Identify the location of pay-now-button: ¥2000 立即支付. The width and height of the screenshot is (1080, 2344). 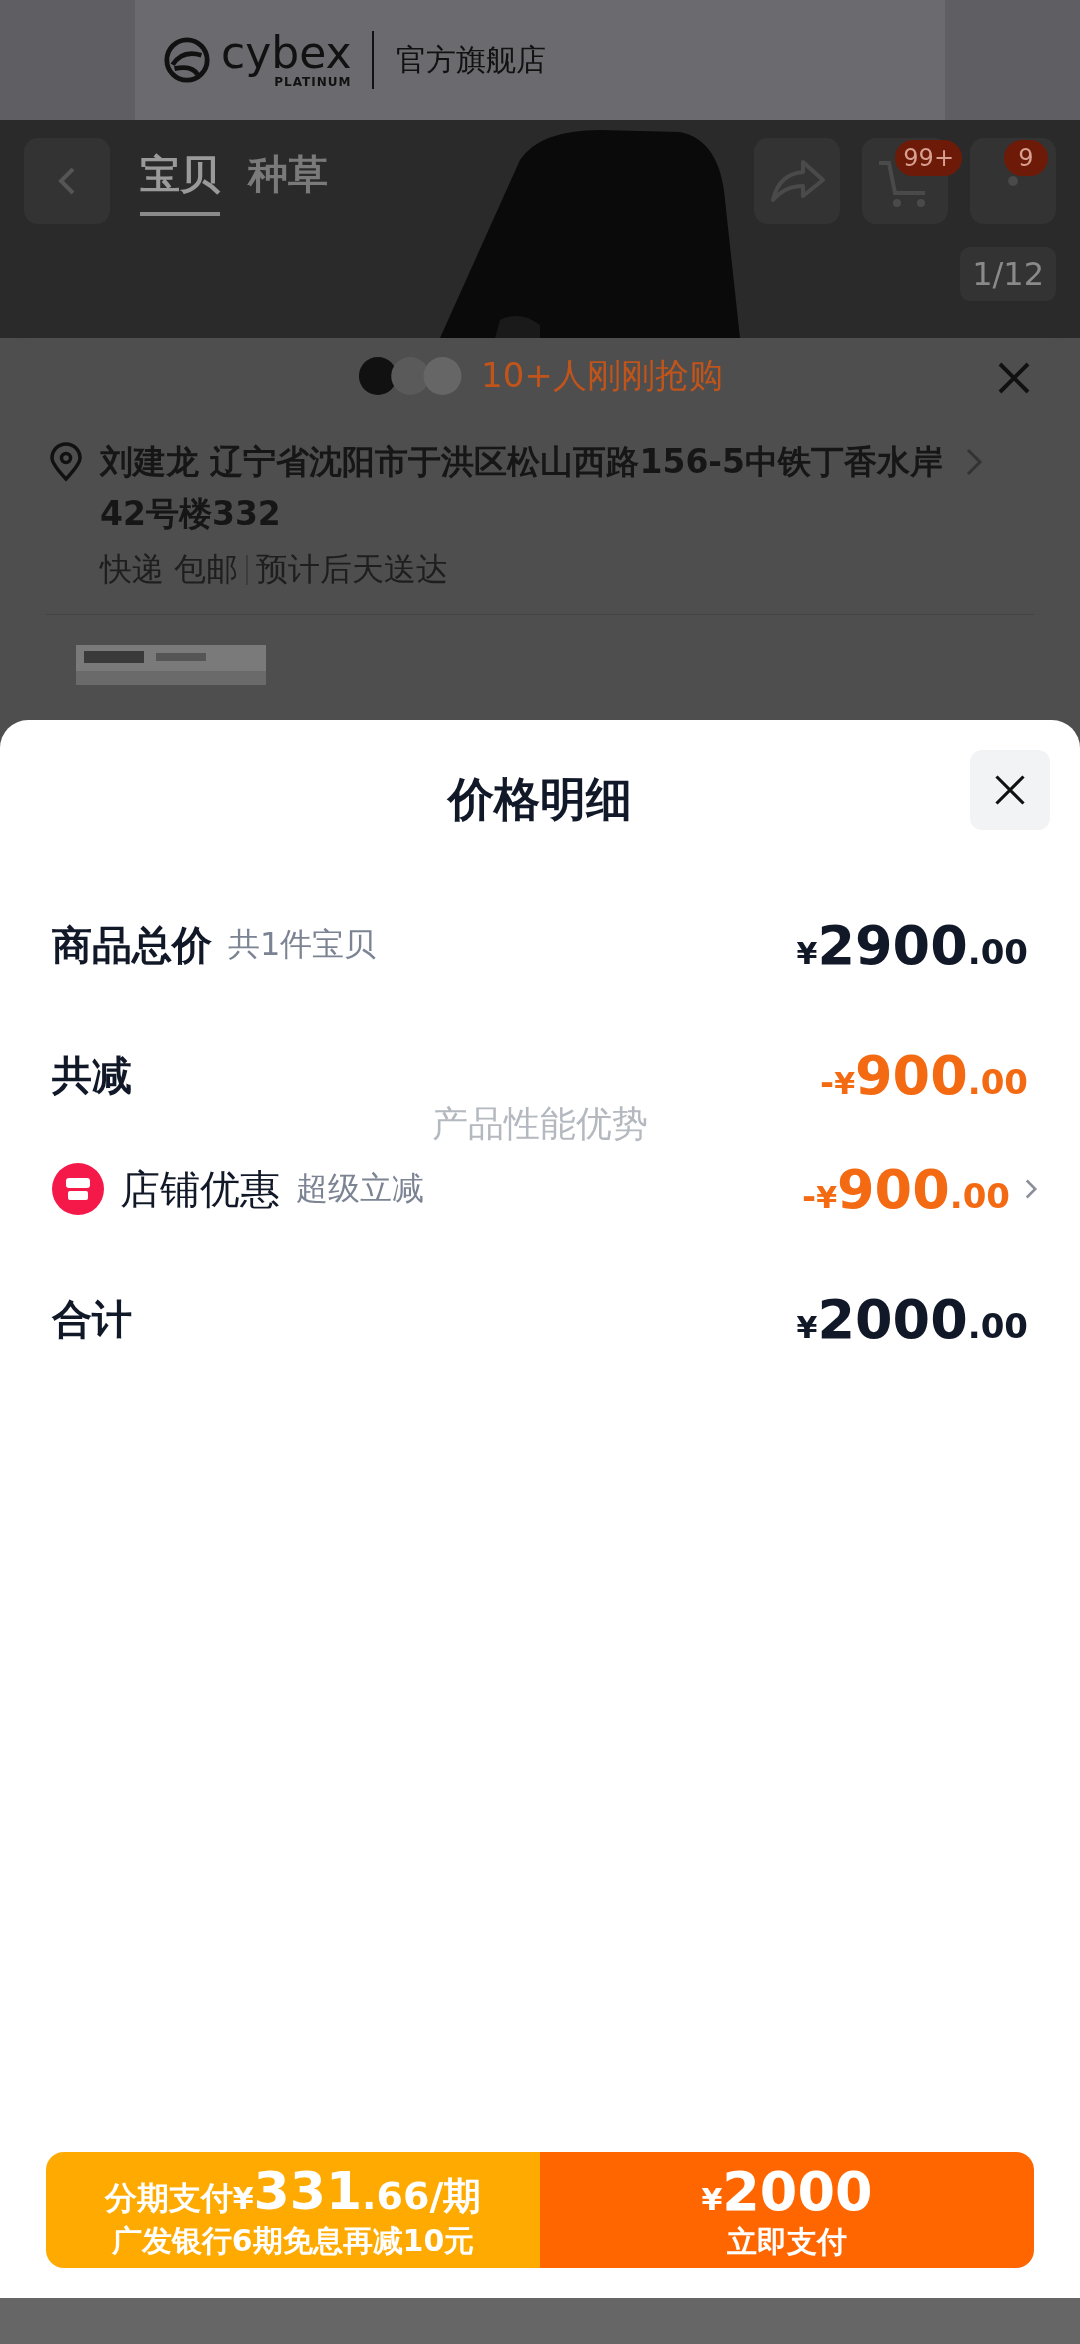
(787, 2210).